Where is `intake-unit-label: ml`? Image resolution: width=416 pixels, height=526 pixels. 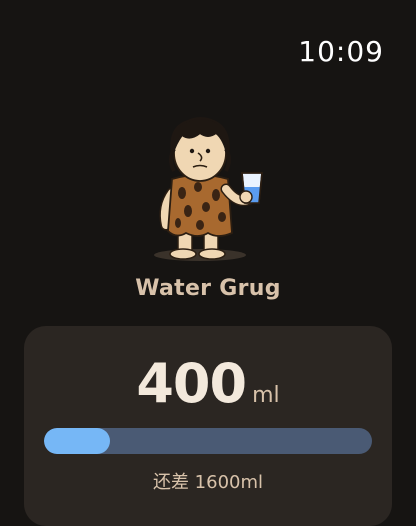 intake-unit-label: ml is located at coordinates (266, 395).